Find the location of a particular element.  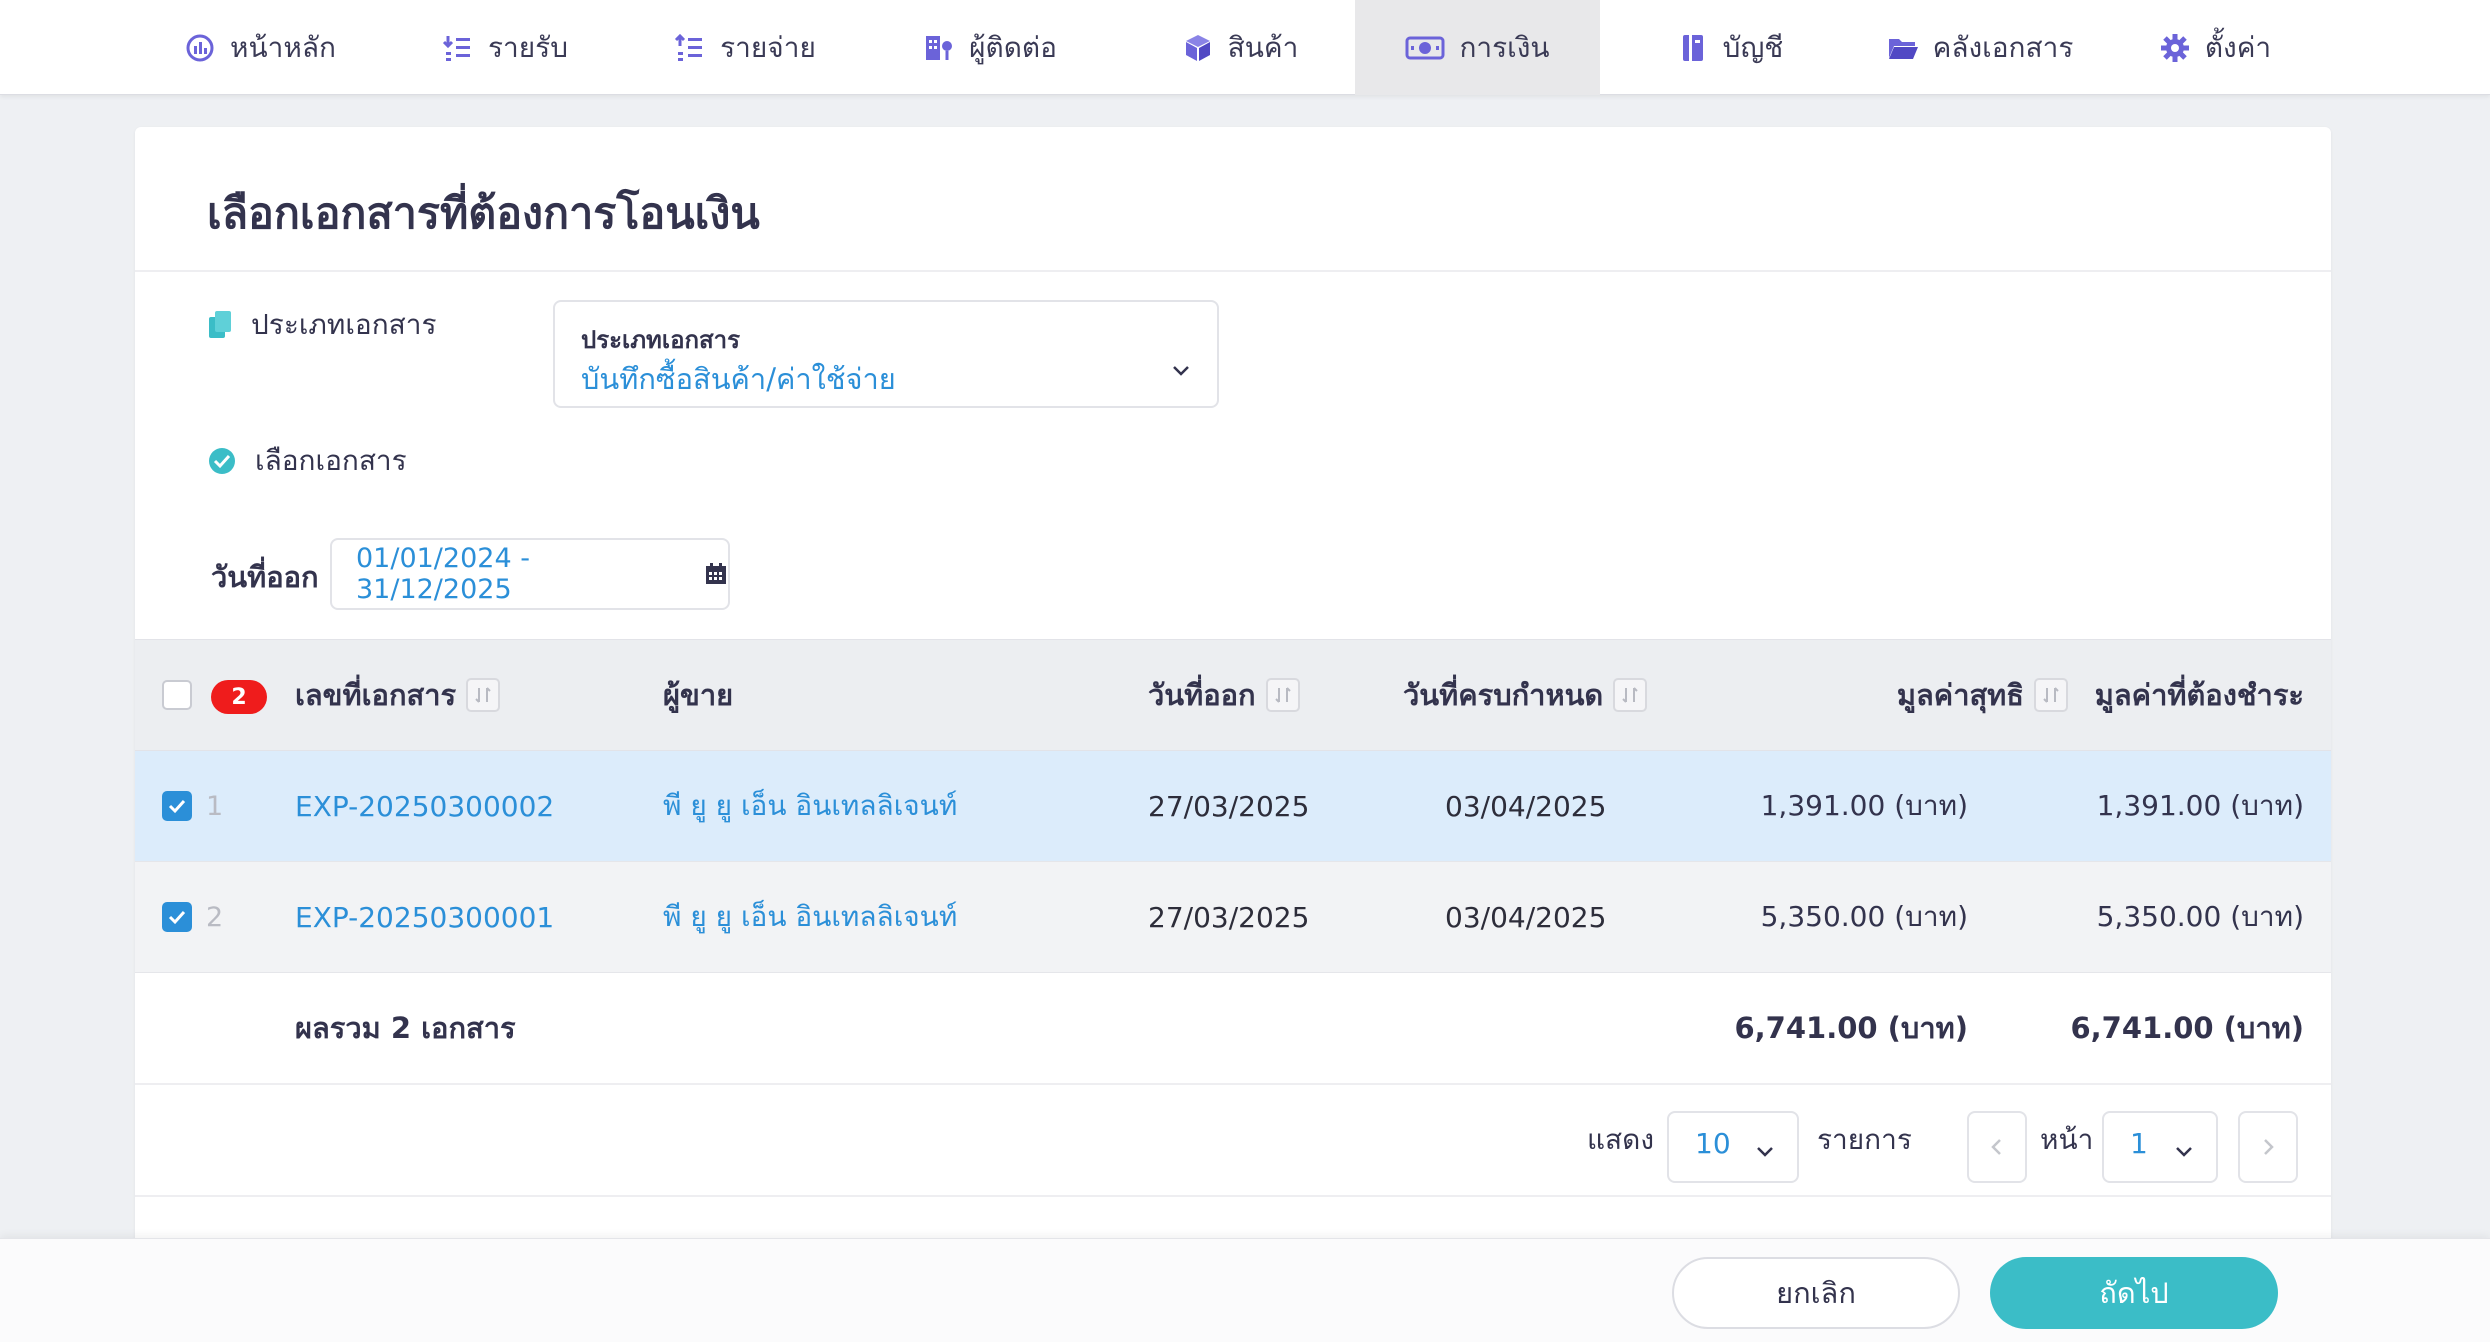

header-net-value-label: มูลค่าสุทธิ is located at coordinates (1960, 695).